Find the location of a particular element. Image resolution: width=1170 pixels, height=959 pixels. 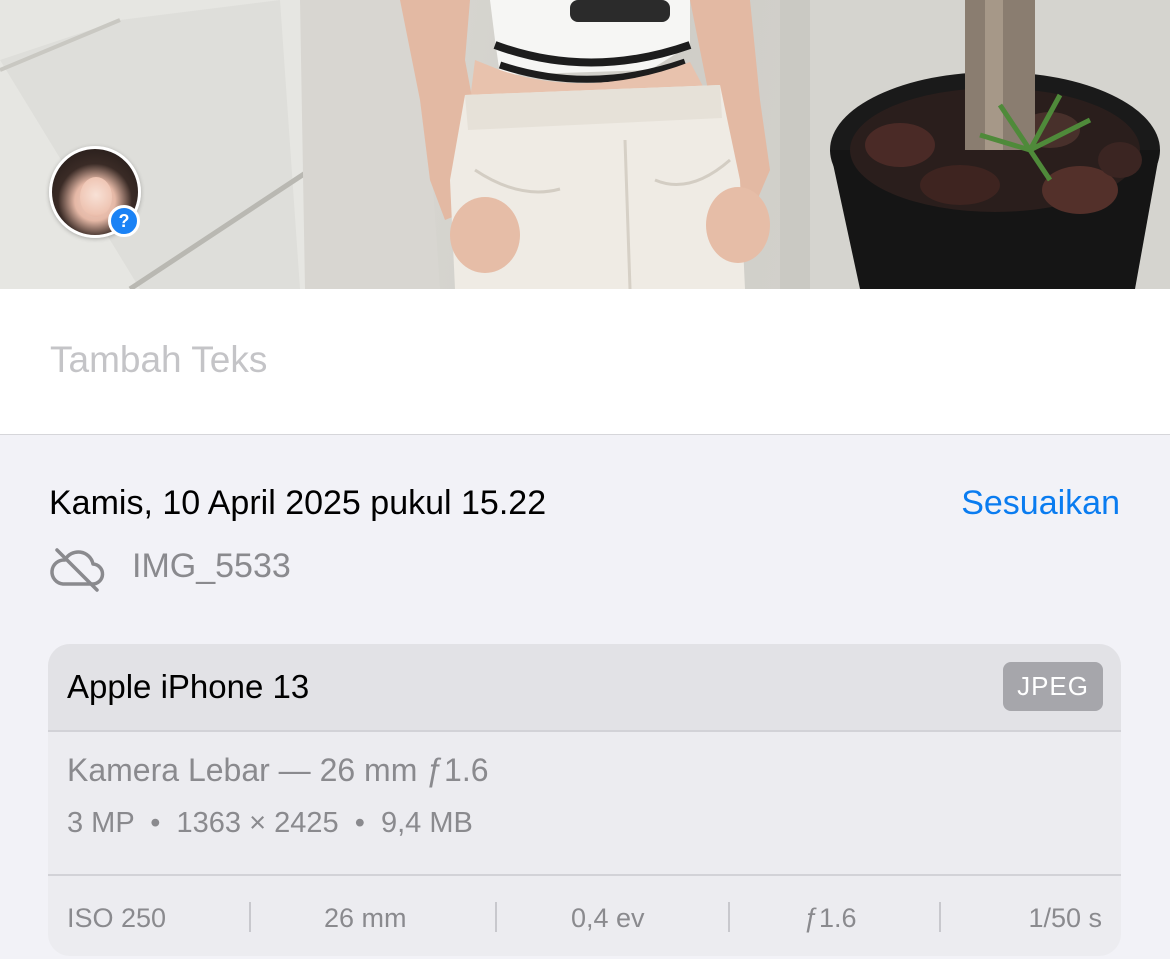

exif-row: ISO 250 26 mm 0,4 ev ƒ1.6 1/50 s is located at coordinates (584, 915).